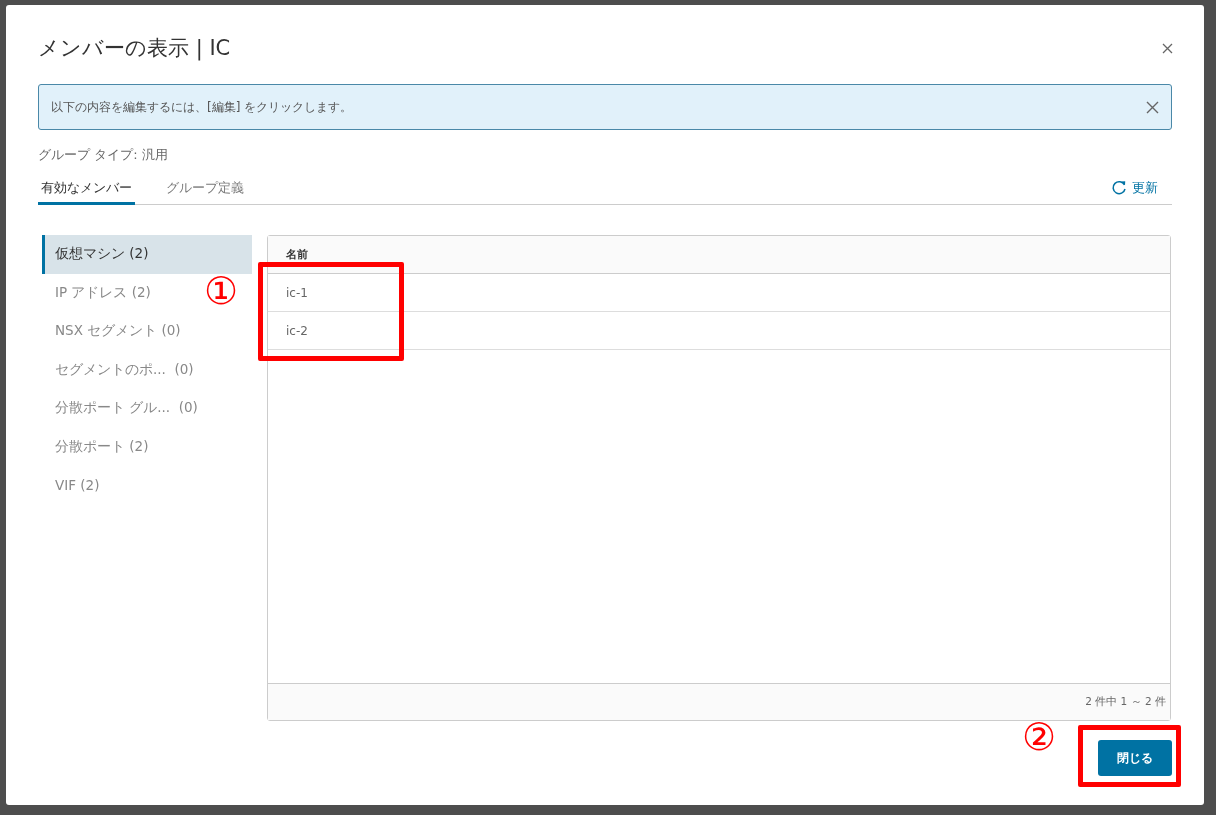 The height and width of the screenshot is (815, 1216). Describe the element at coordinates (1039, 737) in the screenshot. I see `callout-number: ②` at that location.